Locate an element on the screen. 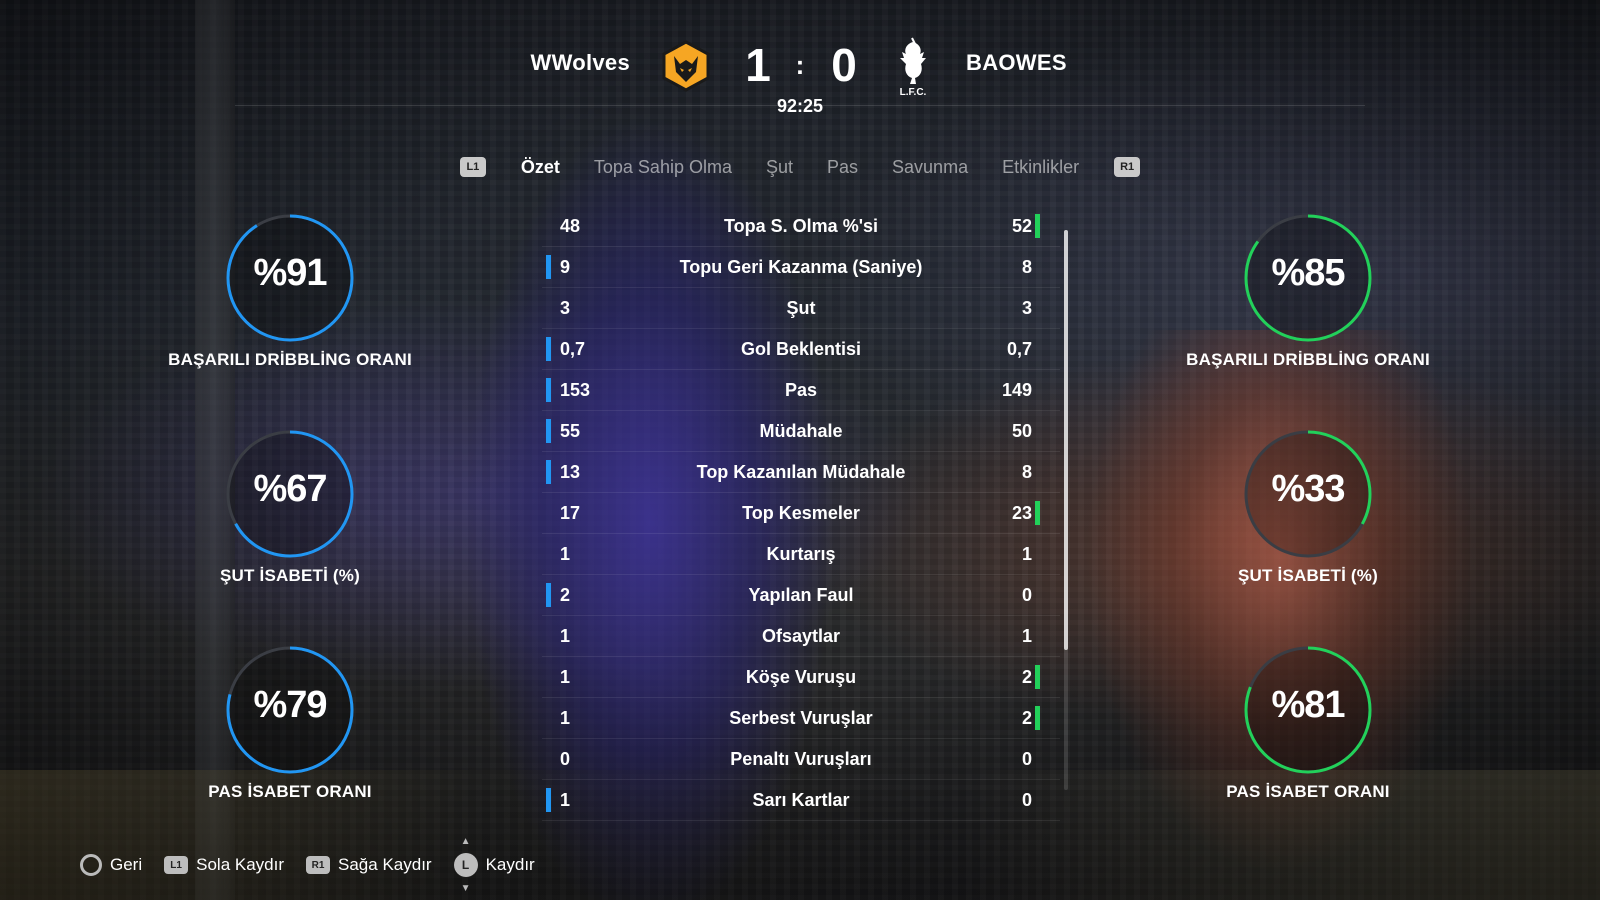  stat-row: 153 Pas 149 is located at coordinates (801, 390).